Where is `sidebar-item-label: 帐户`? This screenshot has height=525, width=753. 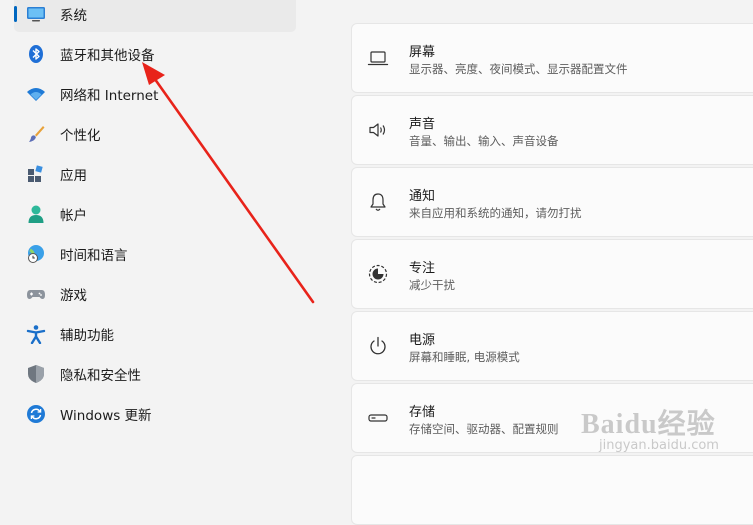 sidebar-item-label: 帐户 is located at coordinates (73, 216).